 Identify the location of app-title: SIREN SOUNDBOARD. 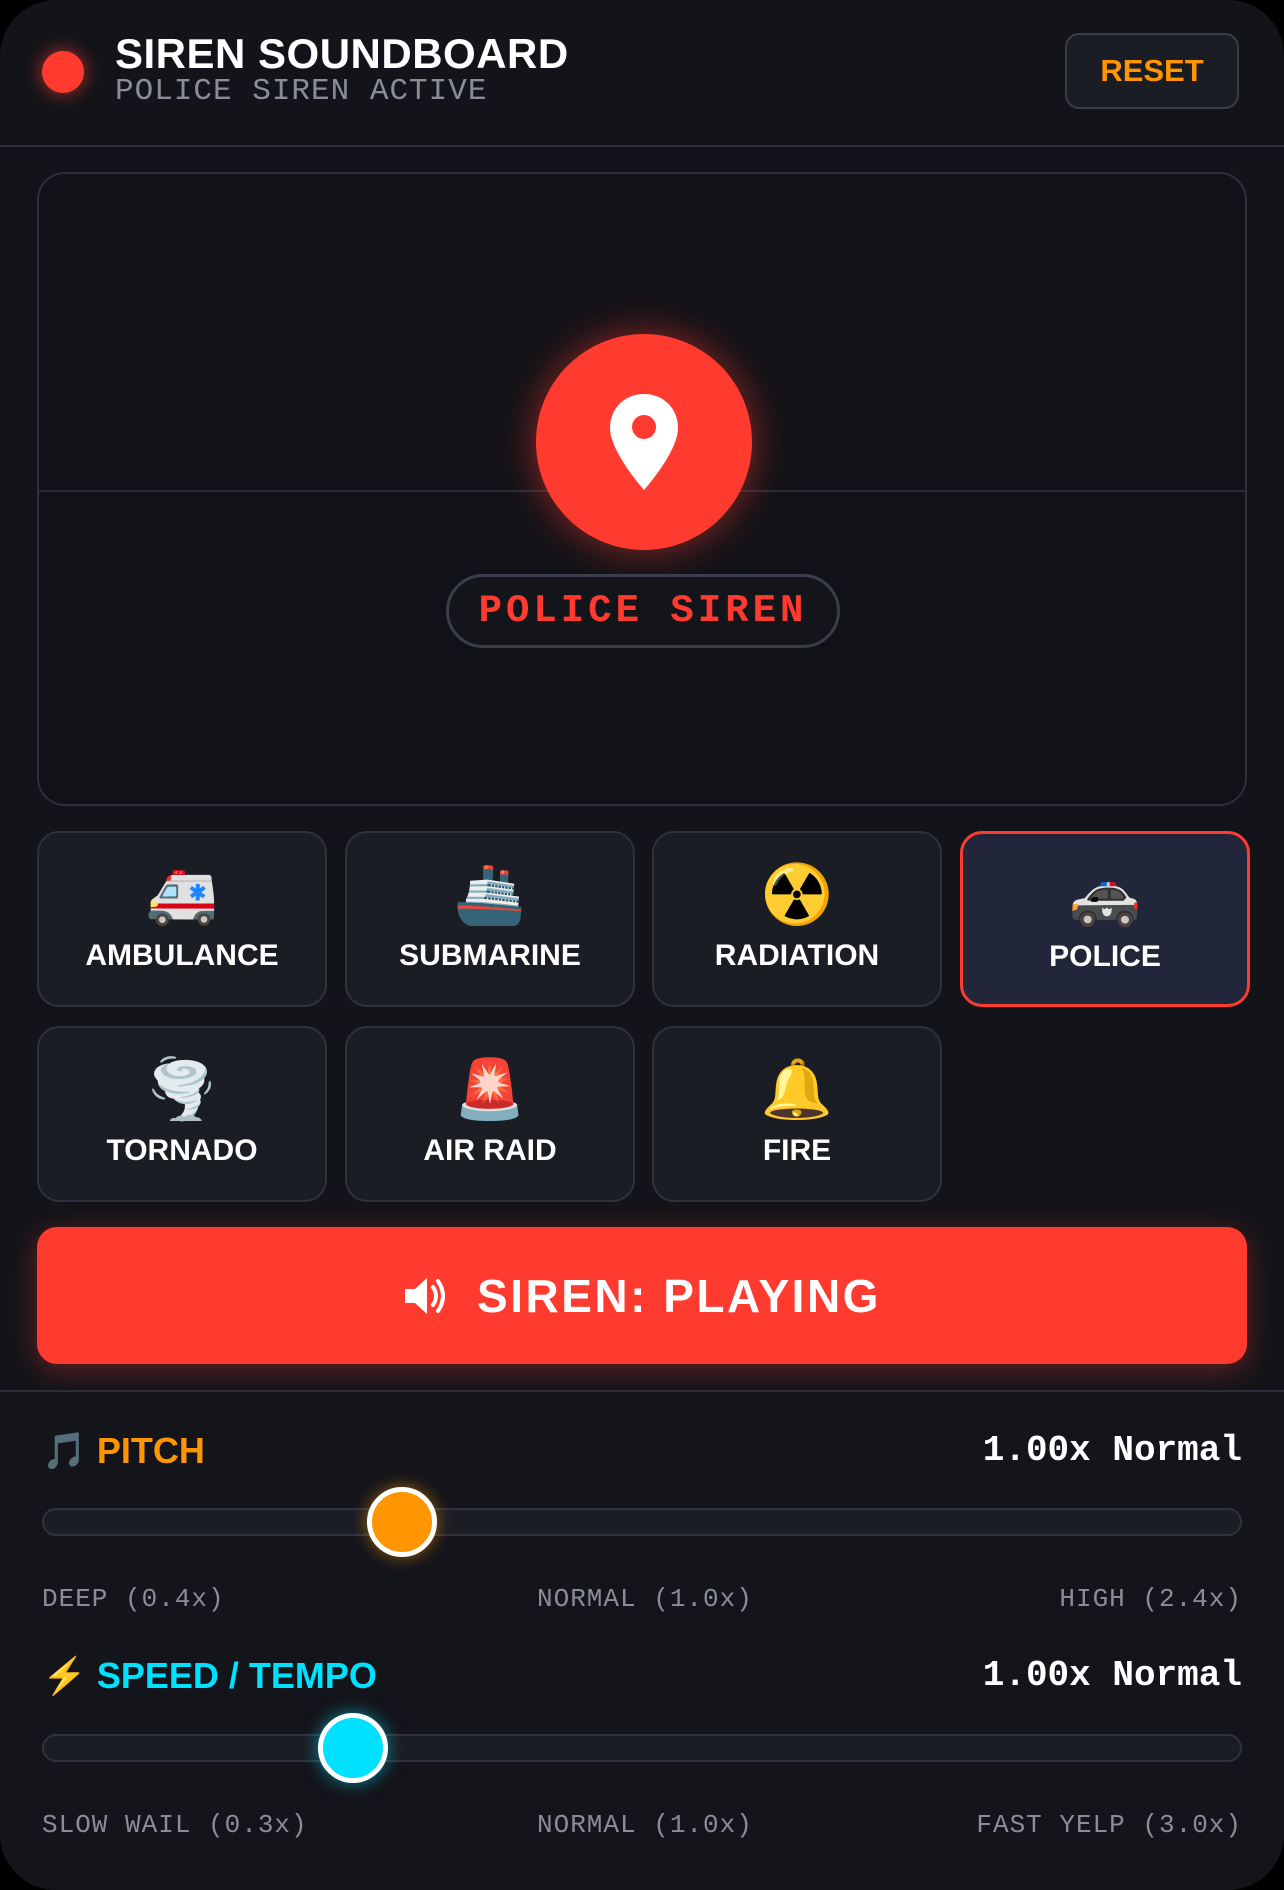
(342, 53).